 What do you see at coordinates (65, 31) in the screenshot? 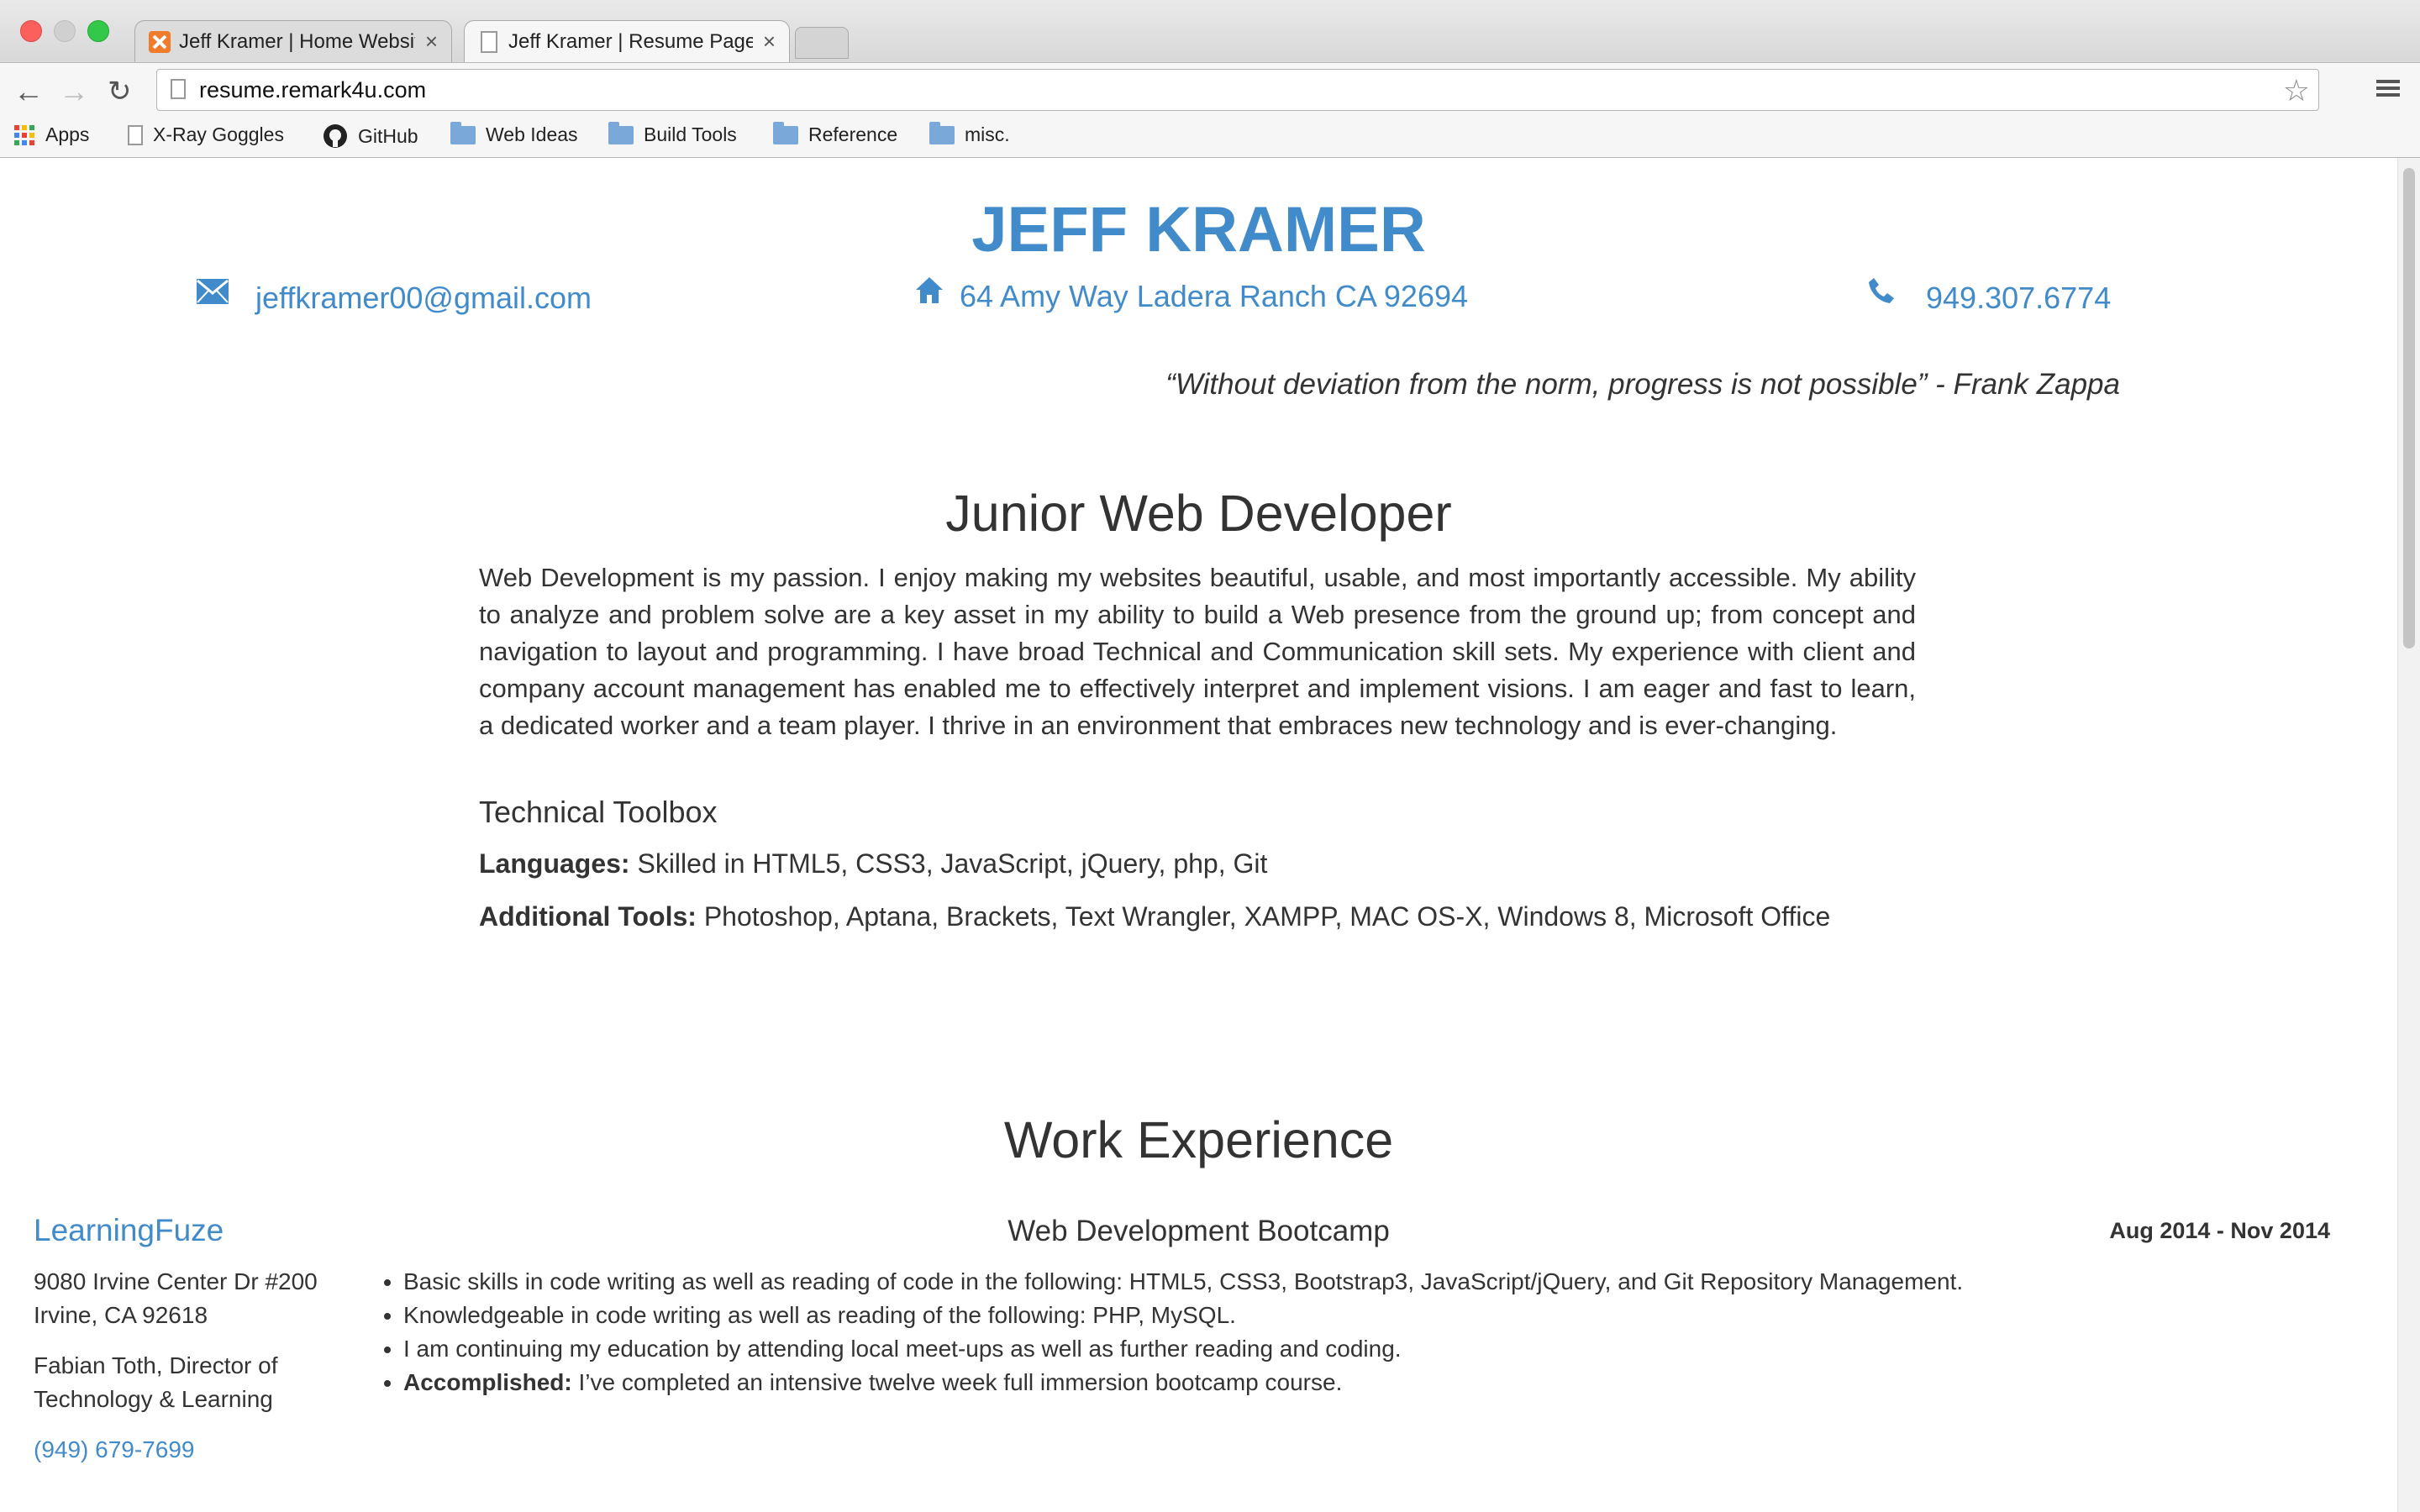
I see `minimize-window-button` at bounding box center [65, 31].